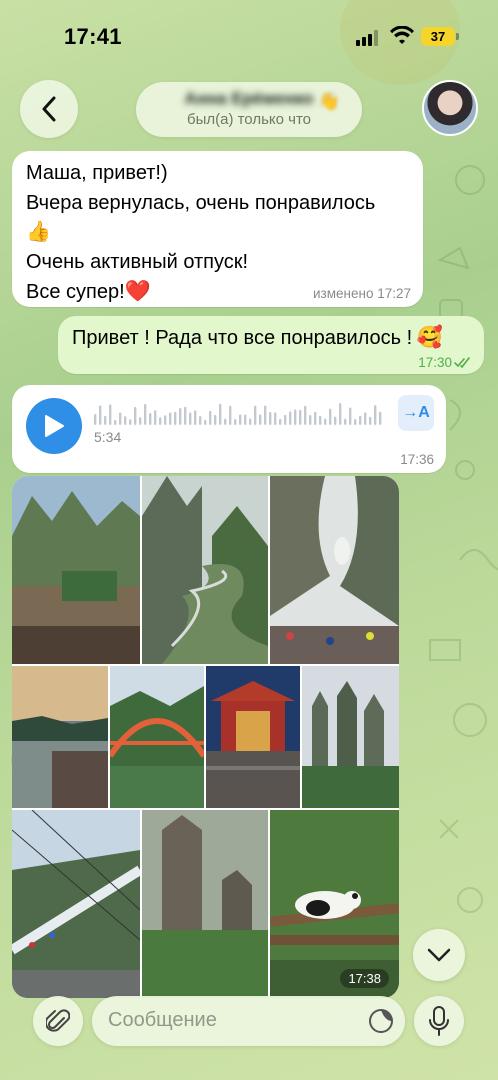 Image resolution: width=498 pixels, height=1080 pixels. I want to click on heart-emoji: ❤️, so click(137, 291).